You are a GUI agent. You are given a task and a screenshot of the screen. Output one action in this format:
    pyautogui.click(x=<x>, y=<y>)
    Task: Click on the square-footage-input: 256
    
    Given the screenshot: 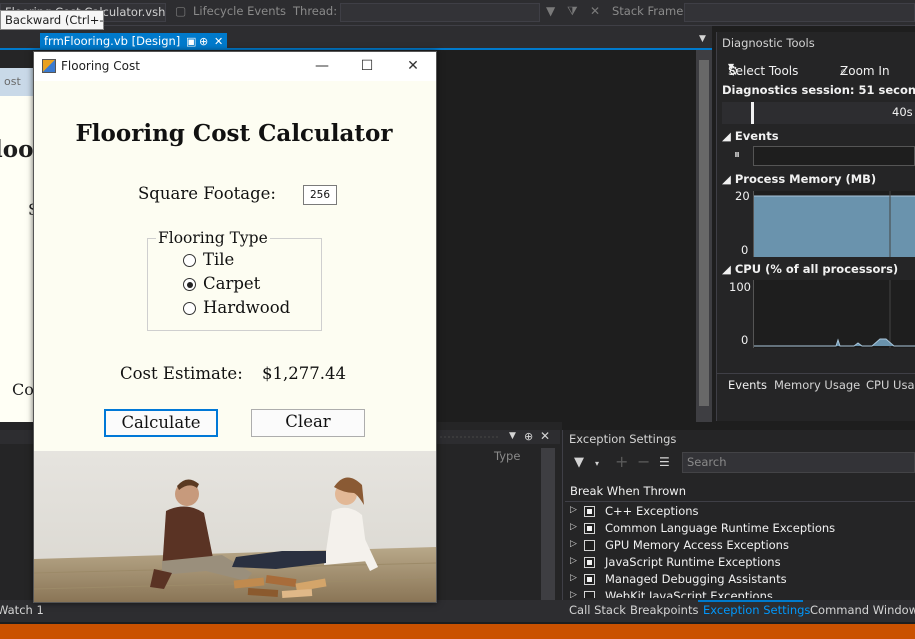 What is the action you would take?
    pyautogui.click(x=320, y=195)
    